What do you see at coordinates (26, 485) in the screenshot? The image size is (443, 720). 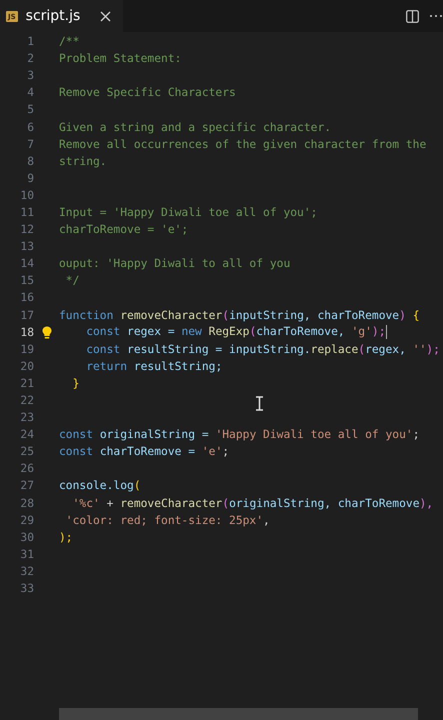 I see `line-number: 27` at bounding box center [26, 485].